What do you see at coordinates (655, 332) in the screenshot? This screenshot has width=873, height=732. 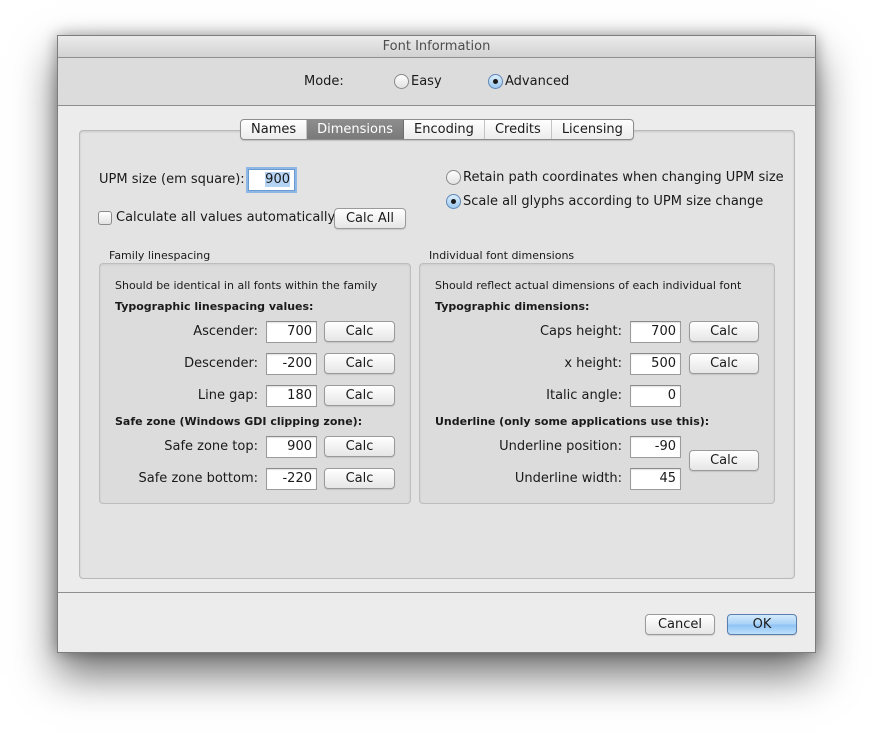 I see `caps-height-input: 700` at bounding box center [655, 332].